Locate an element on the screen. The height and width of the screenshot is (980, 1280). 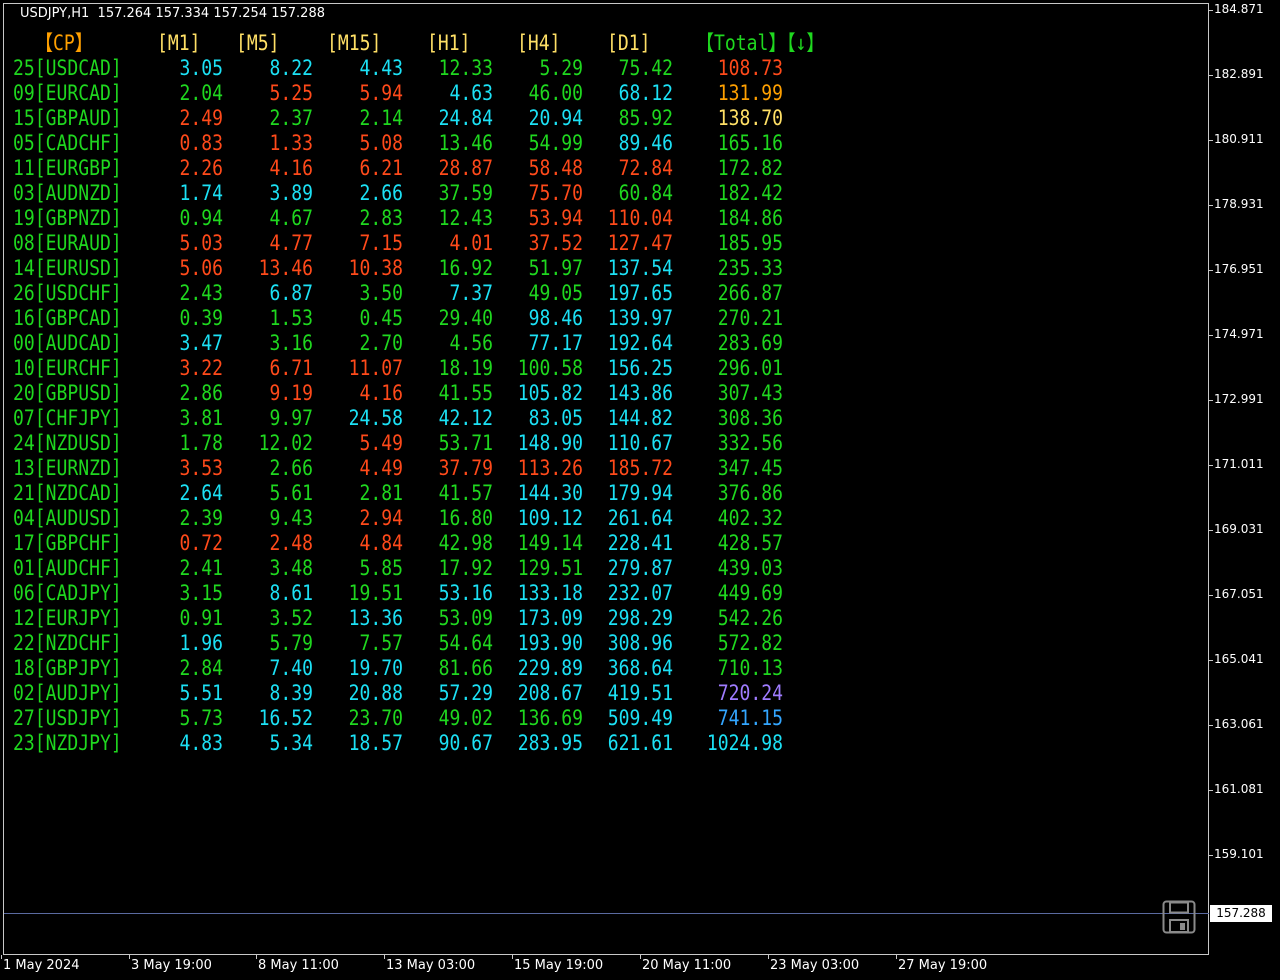
header-m15: [M15] is located at coordinates (354, 43).